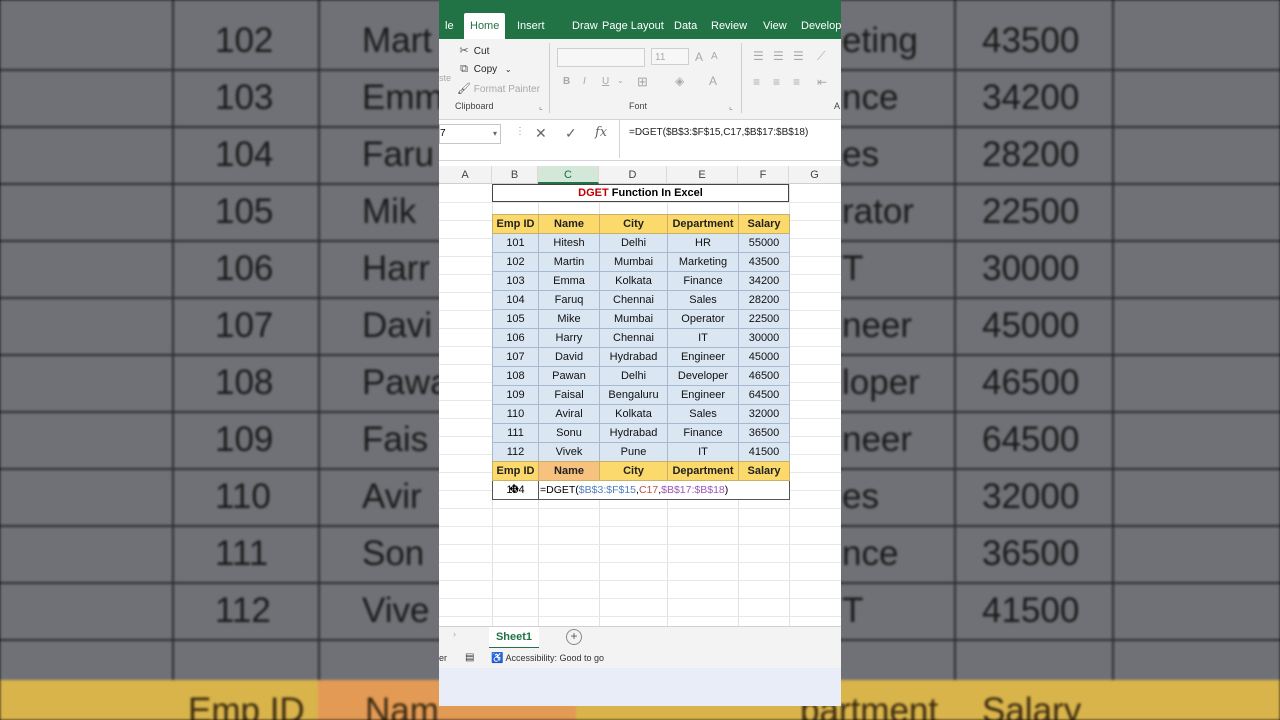 This screenshot has height=720, width=1280. I want to click on align-top-icon: ☰, so click(758, 56).